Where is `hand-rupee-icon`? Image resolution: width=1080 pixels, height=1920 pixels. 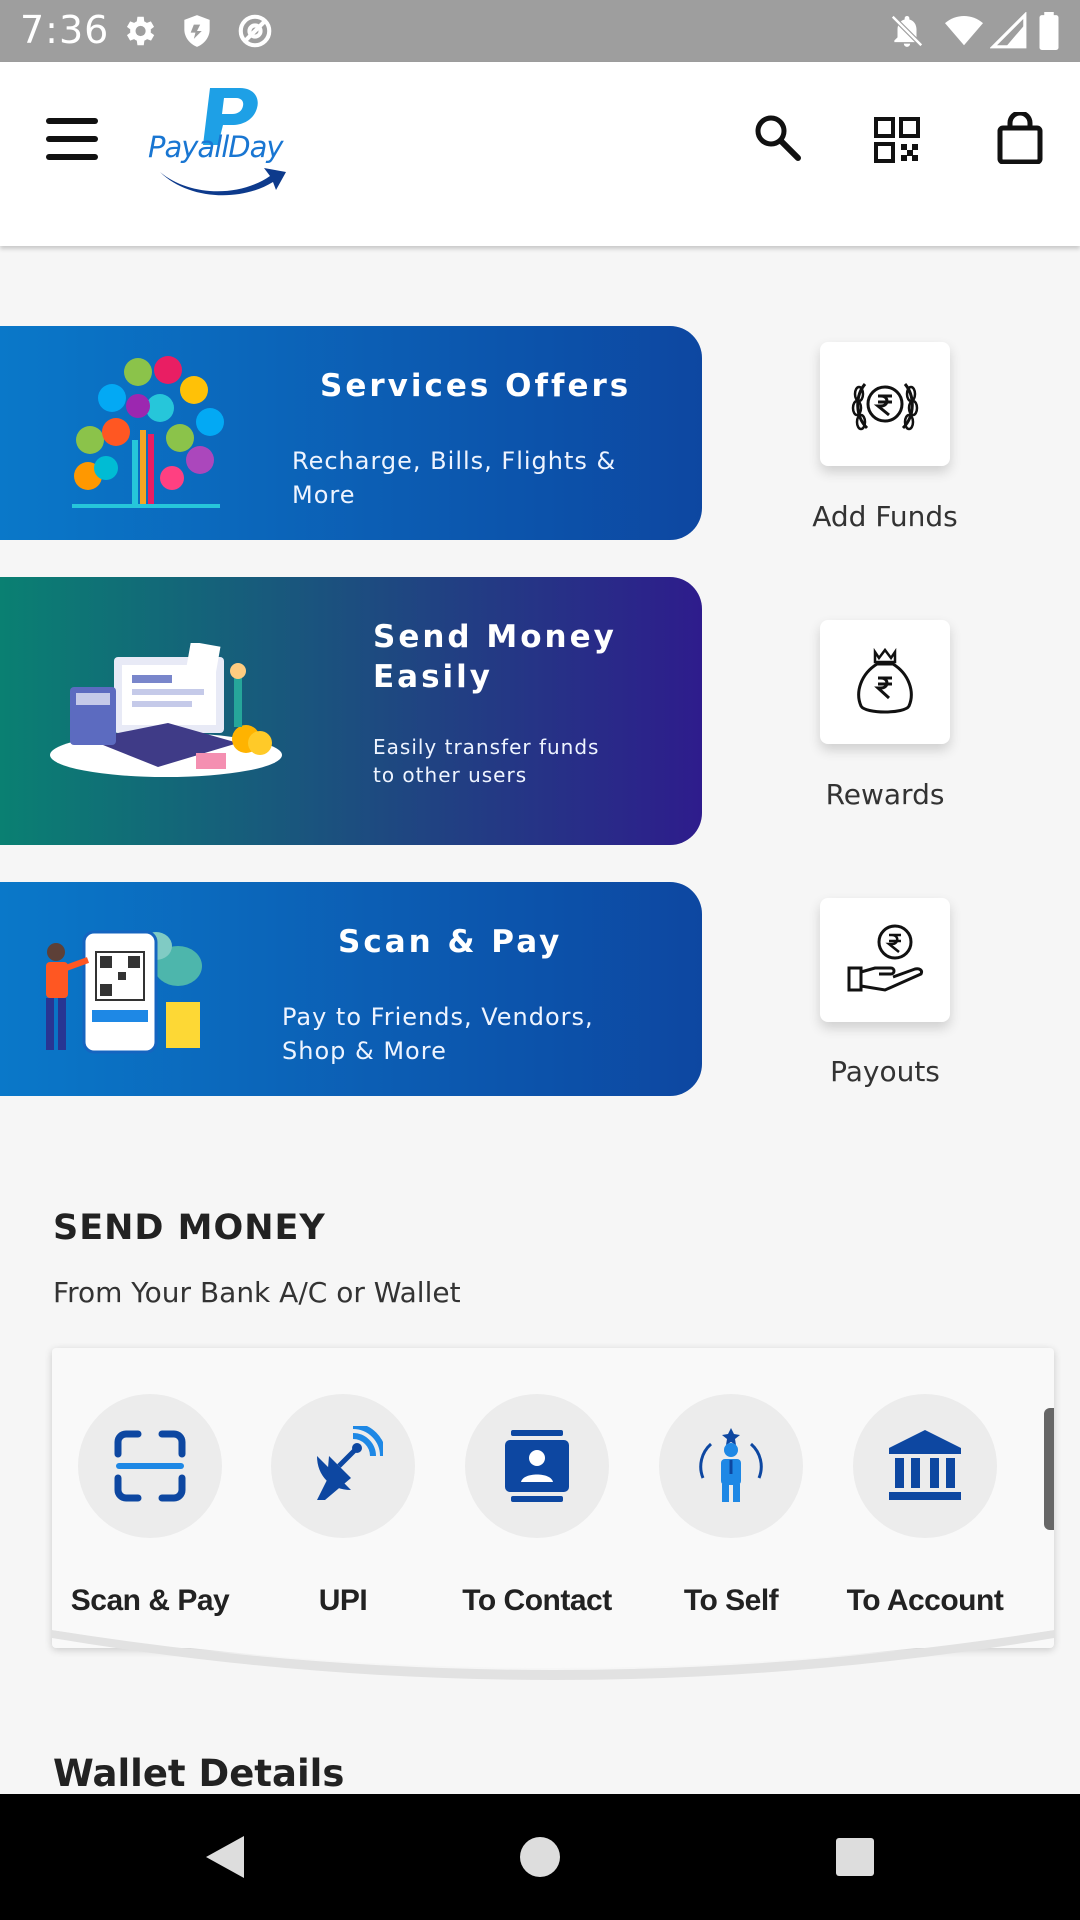 hand-rupee-icon is located at coordinates (885, 958).